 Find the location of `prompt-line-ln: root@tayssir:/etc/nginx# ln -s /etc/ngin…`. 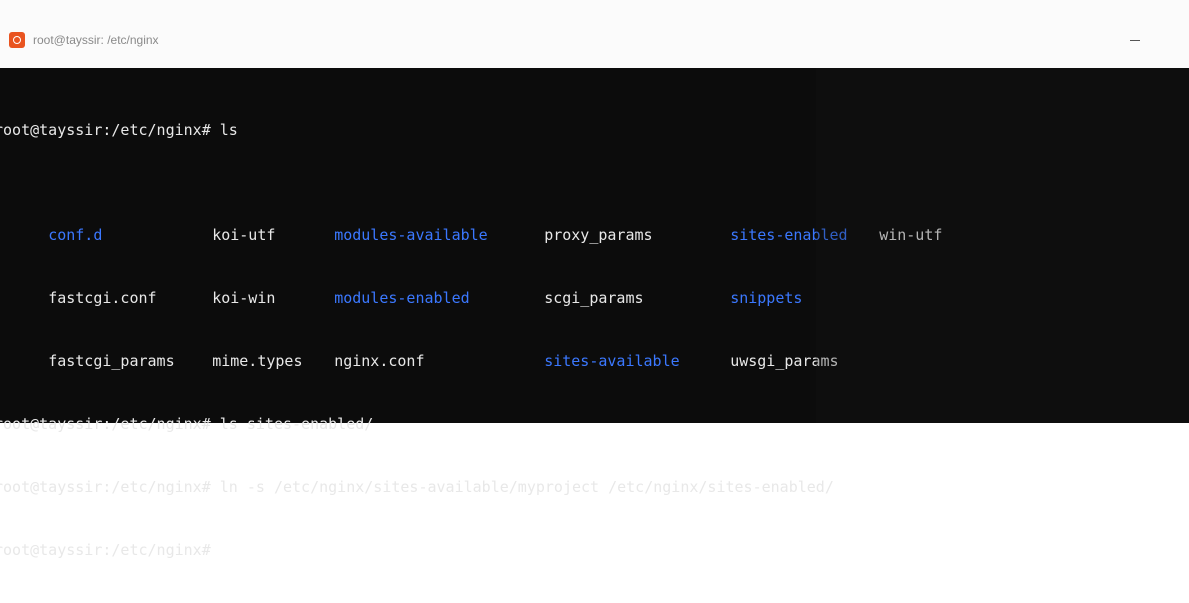

prompt-line-ln: root@tayssir:/etc/nginx# ln -s /etc/ngin… is located at coordinates (417, 487).